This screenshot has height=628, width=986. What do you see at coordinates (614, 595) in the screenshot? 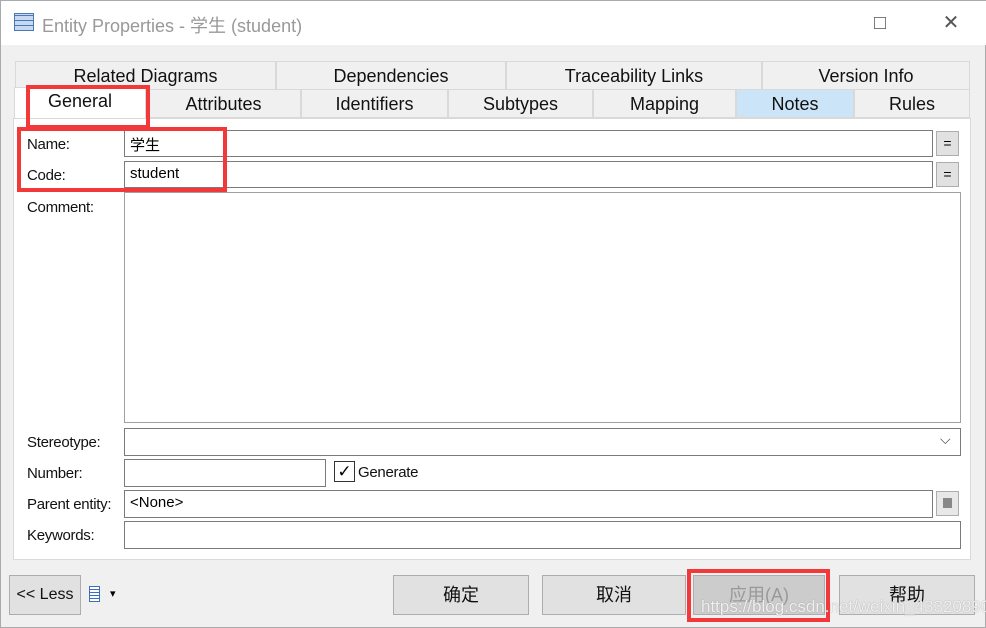
I see `cancel-button: 取消` at bounding box center [614, 595].